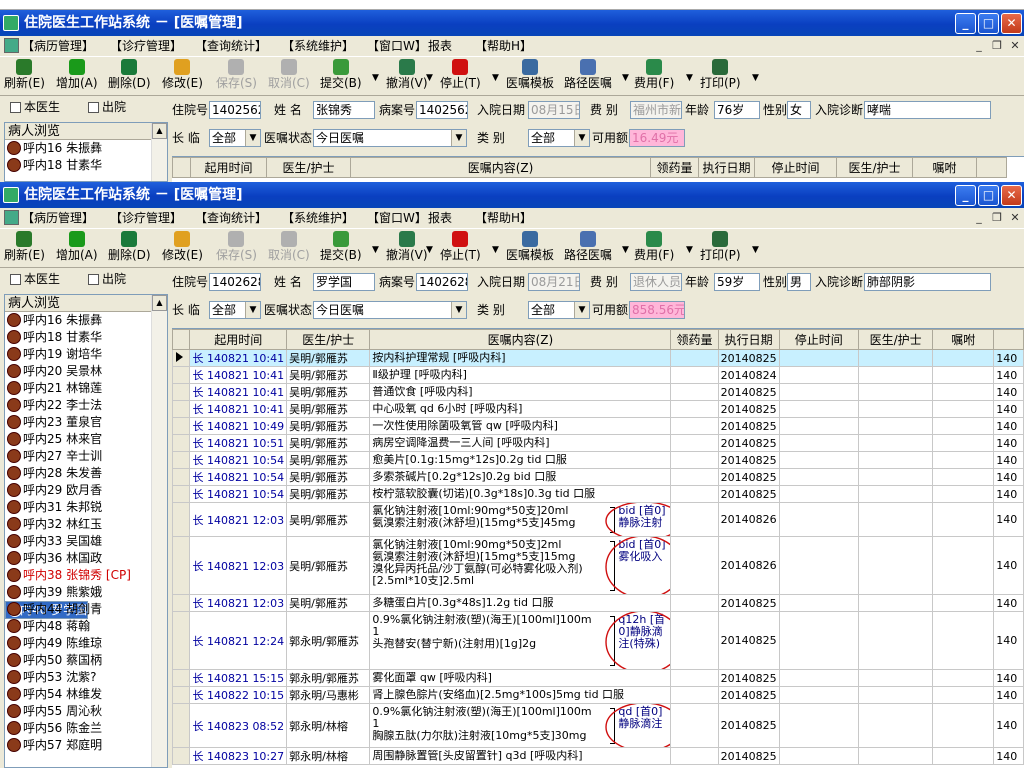  What do you see at coordinates (86, 575) in the screenshot?
I see `patient-row: 呼内38 张锦秀 [CP]` at bounding box center [86, 575].